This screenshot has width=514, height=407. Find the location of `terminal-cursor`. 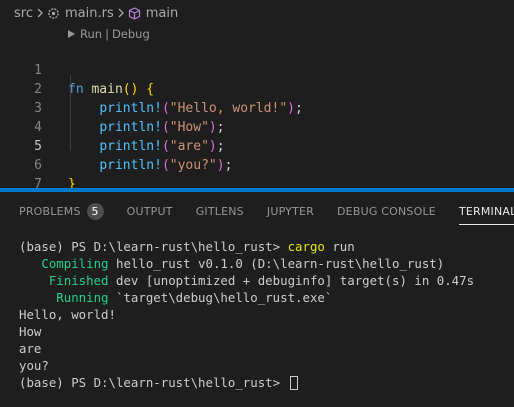

terminal-cursor is located at coordinates (293, 383).